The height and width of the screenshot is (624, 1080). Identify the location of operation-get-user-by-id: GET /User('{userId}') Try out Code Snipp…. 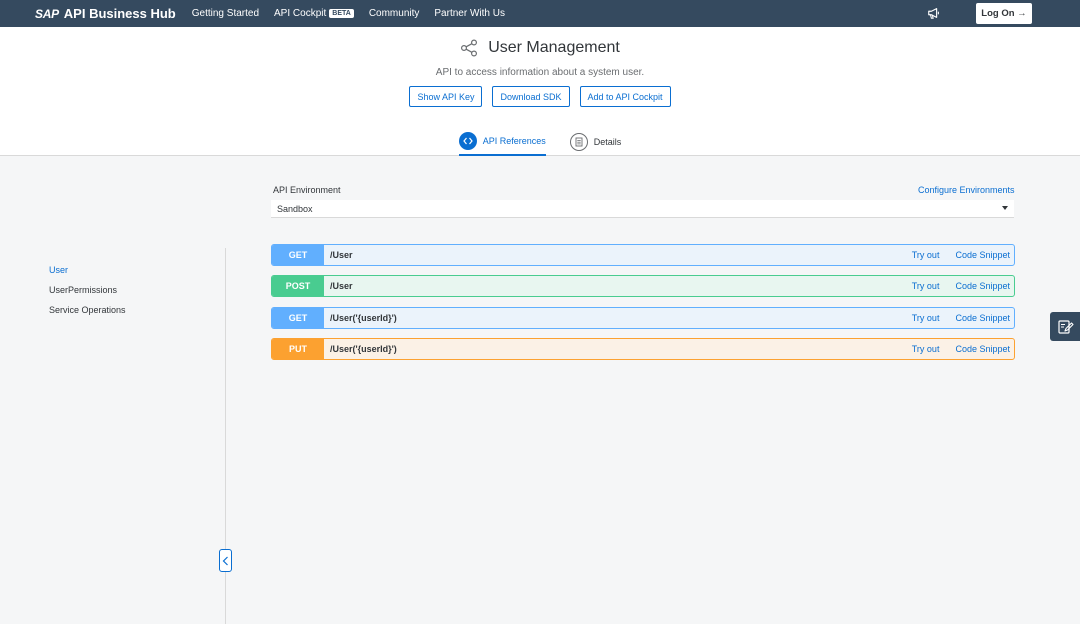
(643, 318).